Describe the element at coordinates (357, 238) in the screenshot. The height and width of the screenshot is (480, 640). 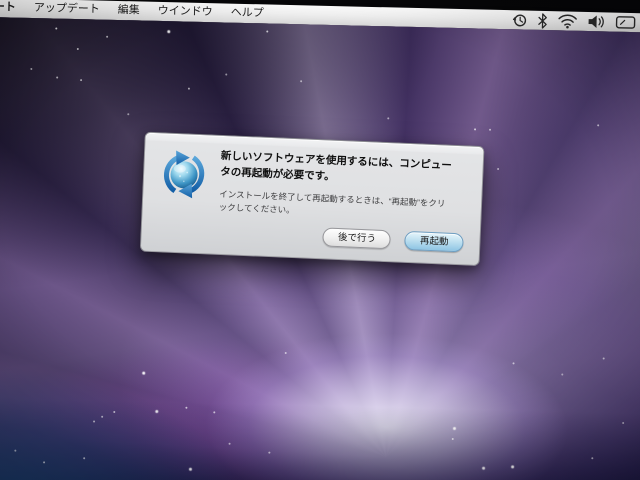
I see `later-button: 後で行う` at that location.